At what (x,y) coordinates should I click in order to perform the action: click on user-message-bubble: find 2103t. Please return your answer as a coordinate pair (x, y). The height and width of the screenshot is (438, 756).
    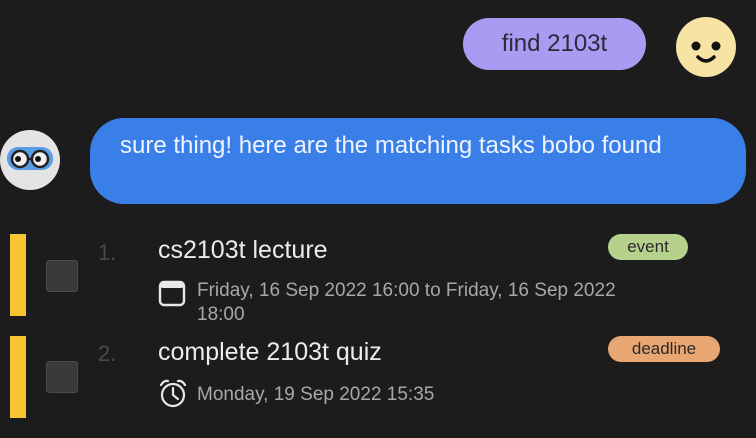
    Looking at the image, I should click on (554, 44).